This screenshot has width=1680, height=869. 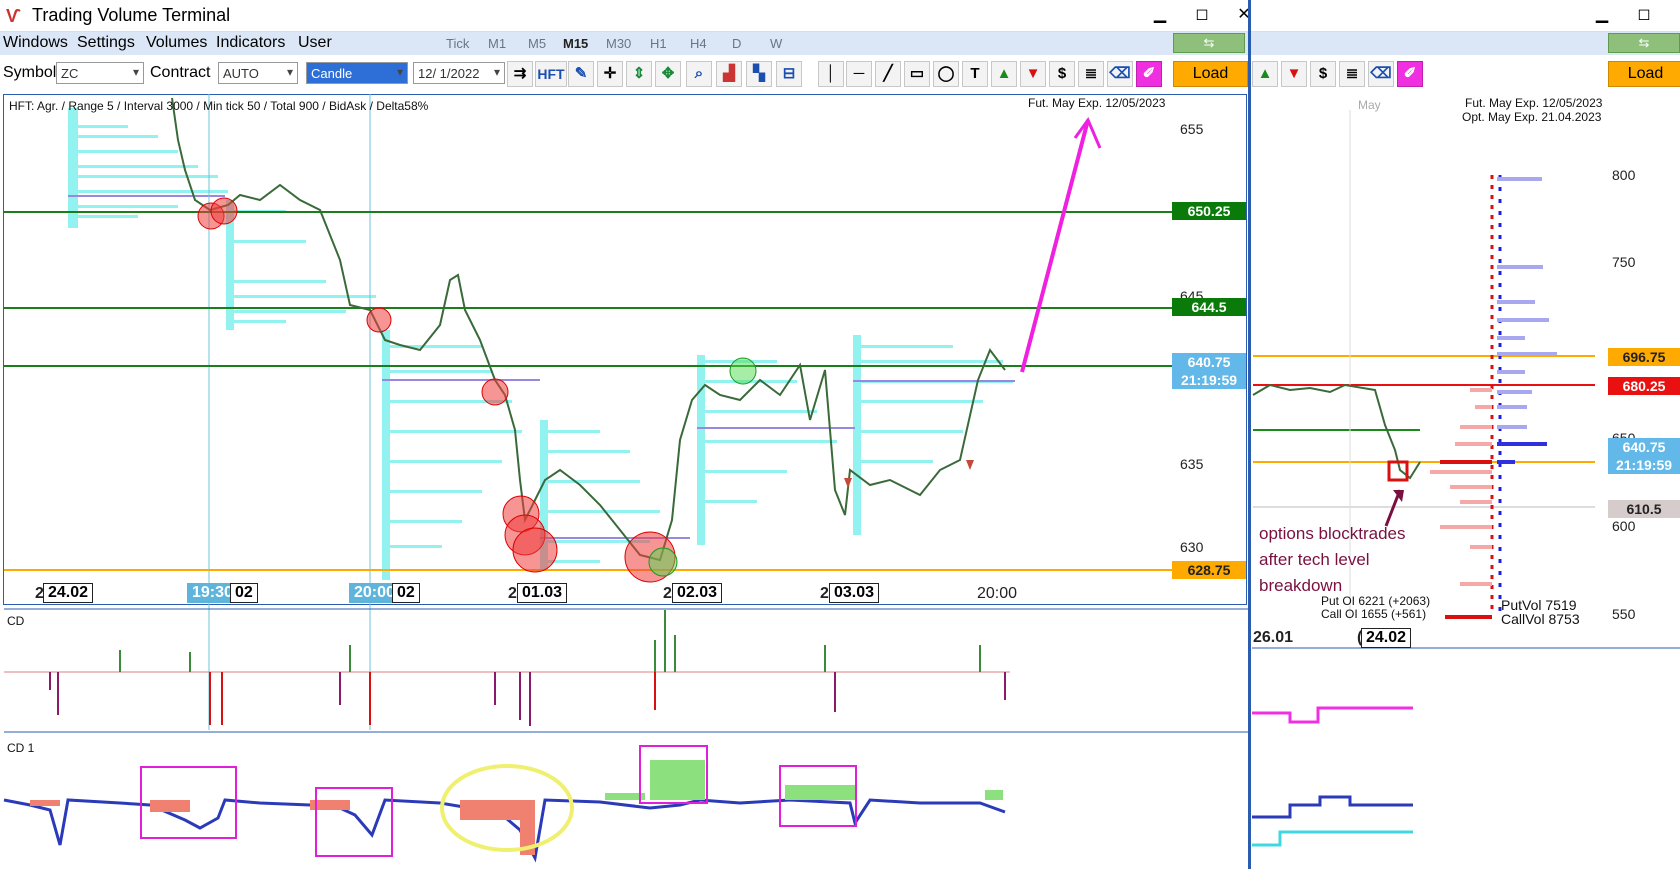 I want to click on price-tick: 655, so click(x=1192, y=129).